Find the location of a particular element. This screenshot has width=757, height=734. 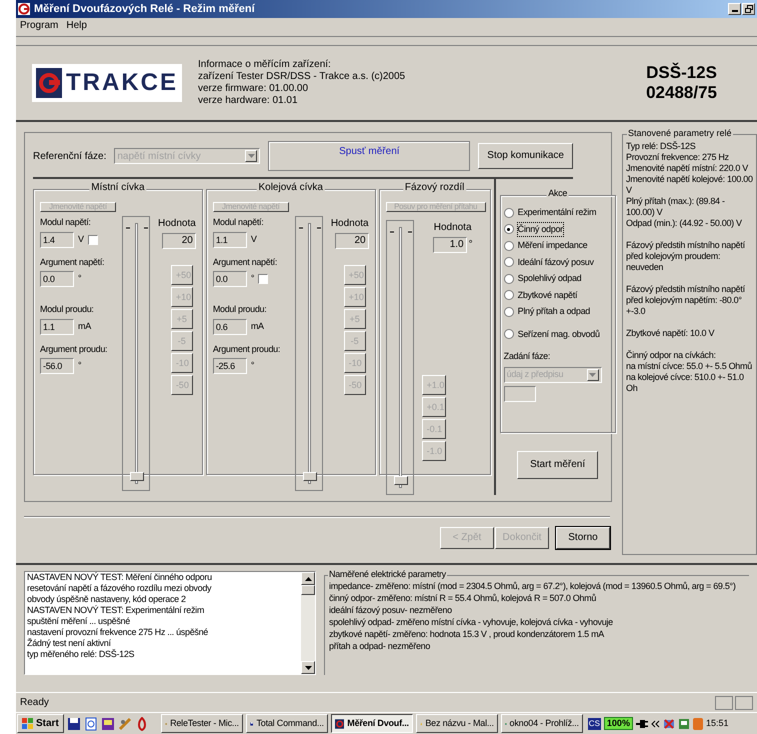

scroll-down-button is located at coordinates (308, 667).